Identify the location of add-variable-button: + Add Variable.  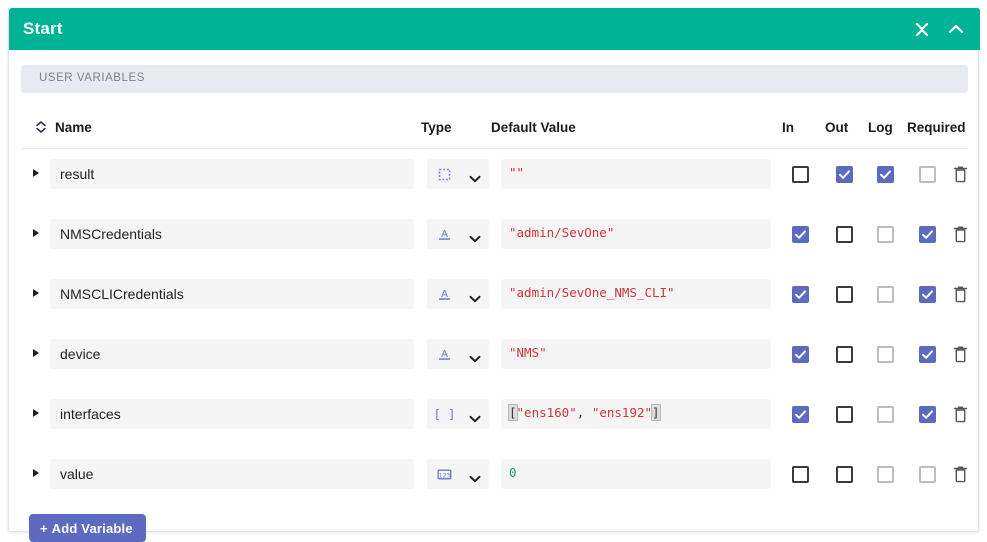
(87, 528).